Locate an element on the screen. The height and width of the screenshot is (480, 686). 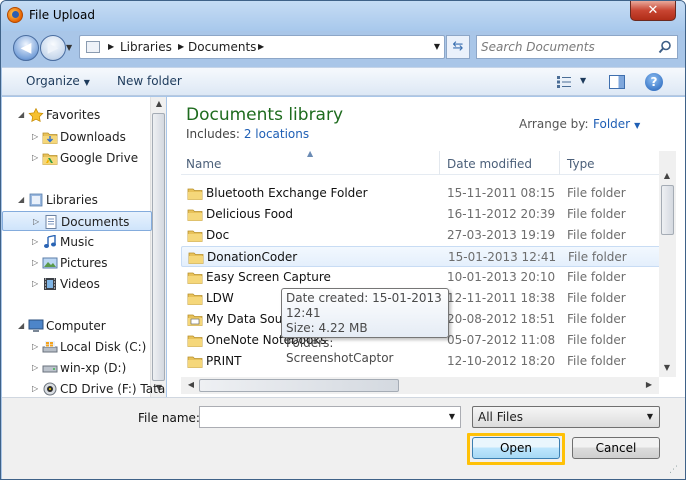
breadcrumb-documents: Documents is located at coordinates (222, 47).